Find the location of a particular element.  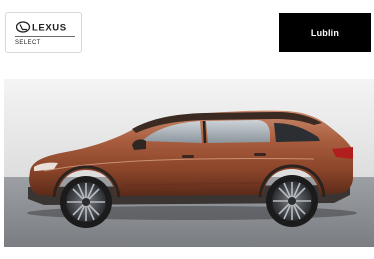

location-label: Lublin is located at coordinates (325, 32).